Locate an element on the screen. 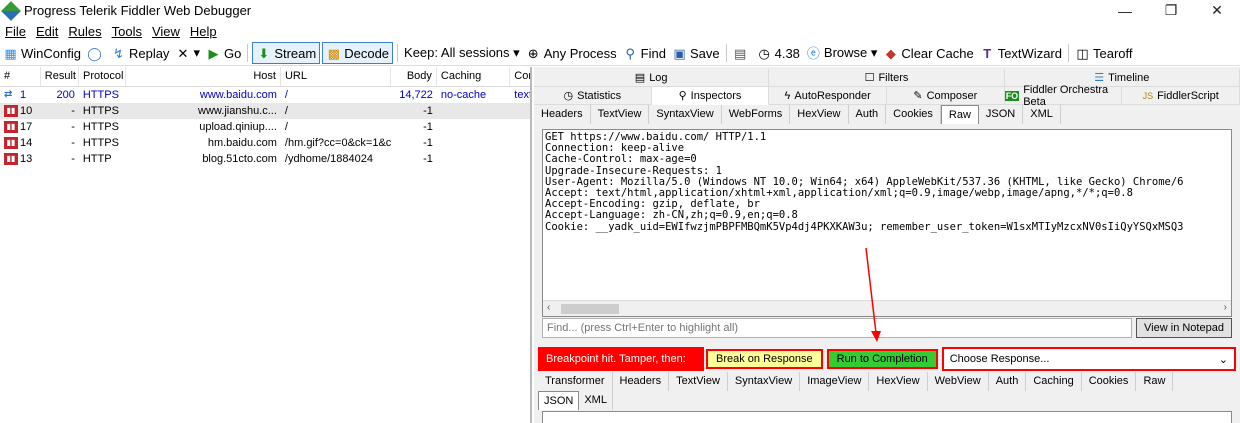  browse-dropdown: ⓔ Browse ▾ is located at coordinates (842, 53).